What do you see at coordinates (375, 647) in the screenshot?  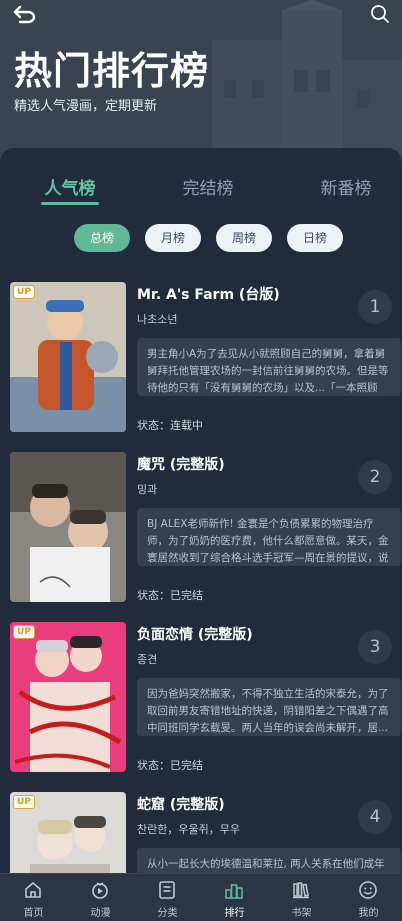 I see `rank-number: 3` at bounding box center [375, 647].